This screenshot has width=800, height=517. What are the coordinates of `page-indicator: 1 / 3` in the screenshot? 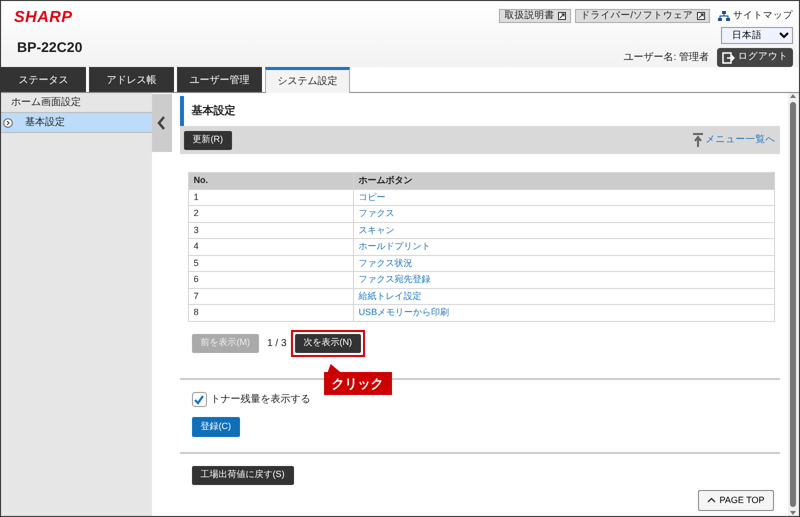 It's located at (277, 343).